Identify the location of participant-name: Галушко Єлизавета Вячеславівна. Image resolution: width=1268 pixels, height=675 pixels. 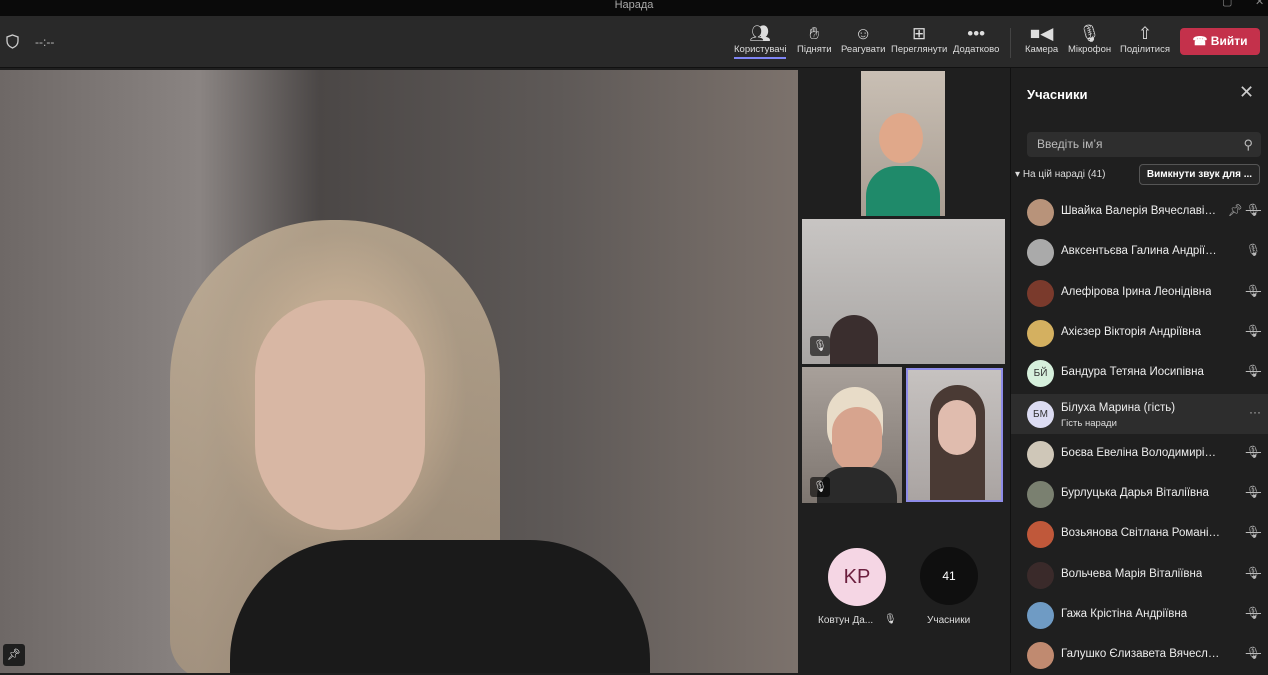
(1141, 654).